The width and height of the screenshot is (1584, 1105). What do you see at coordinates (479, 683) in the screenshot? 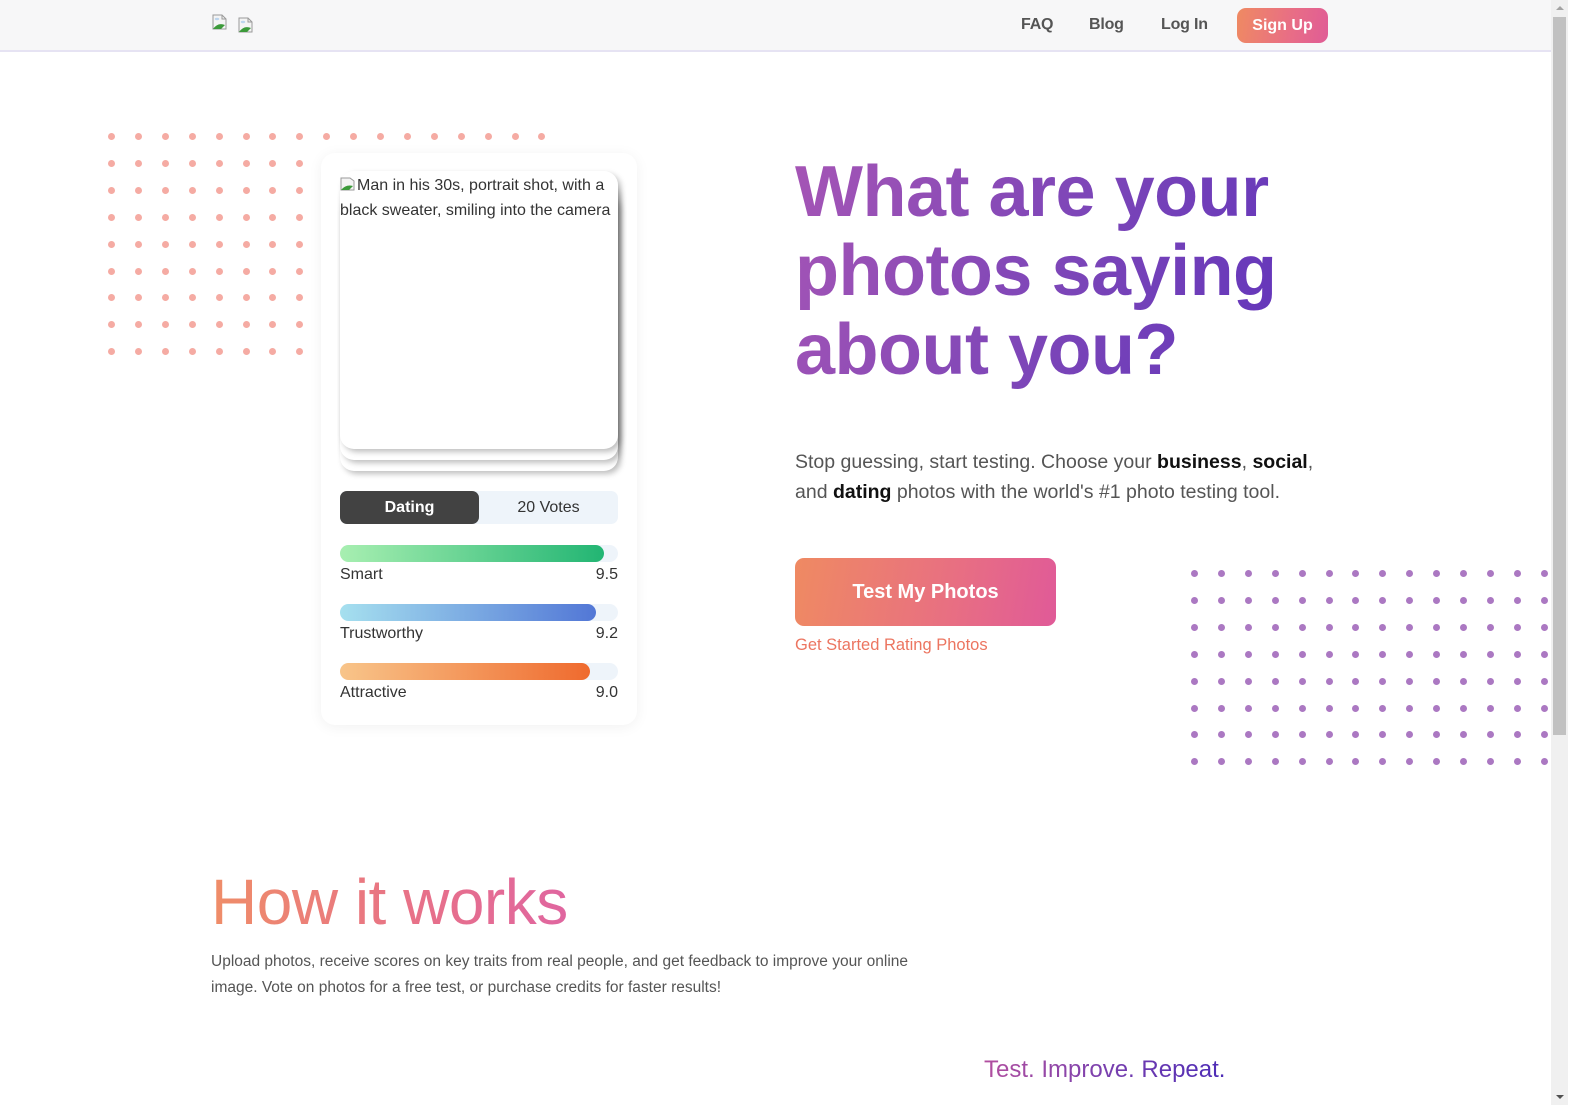
I see `metric-attractive: Attractive 9.0` at bounding box center [479, 683].